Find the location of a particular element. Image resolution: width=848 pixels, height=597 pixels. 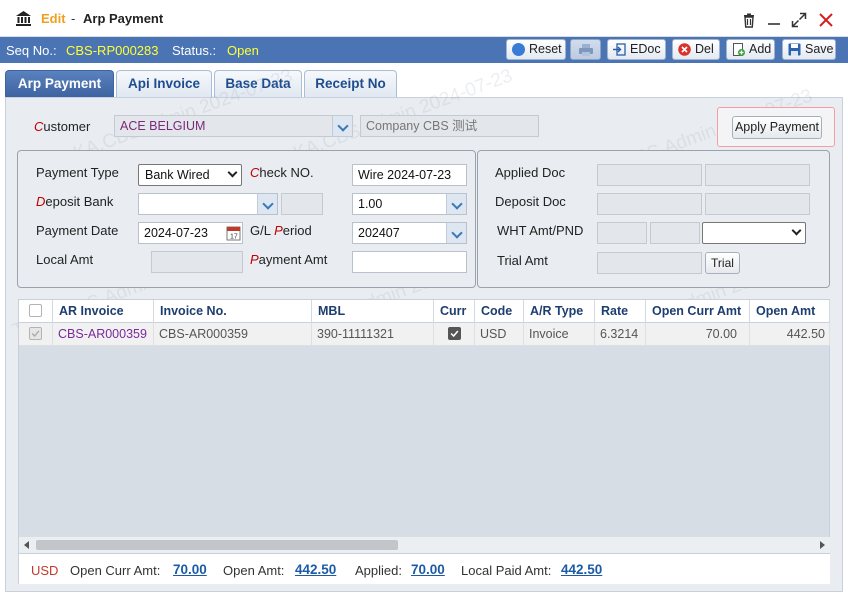

deposit-doc-field is located at coordinates (649, 204).